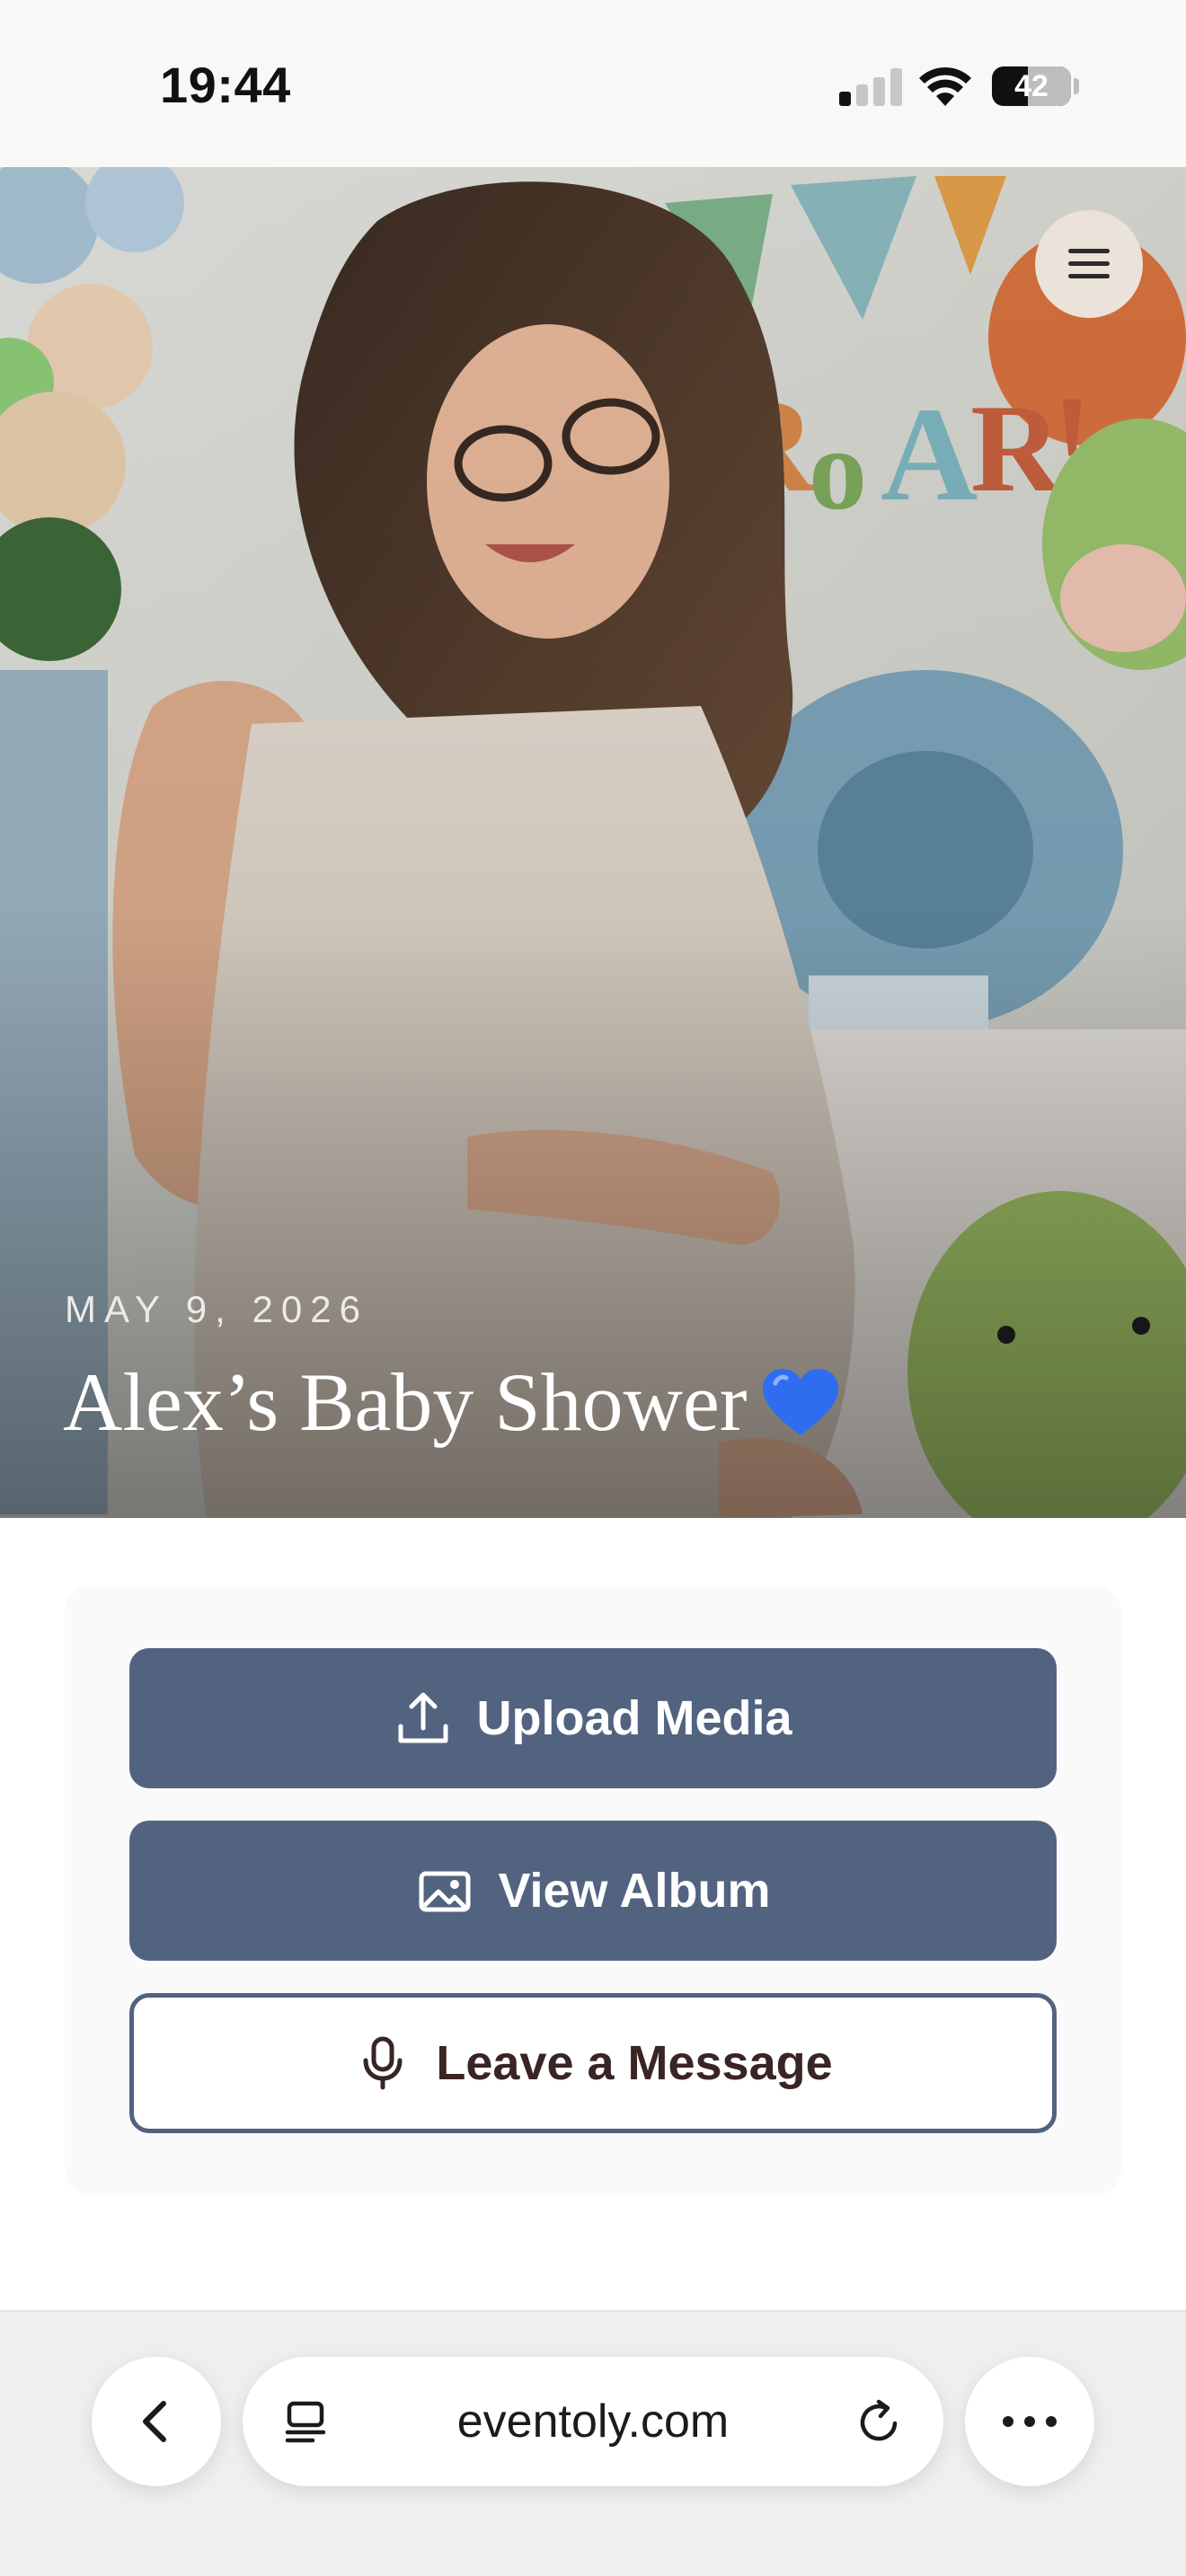  I want to click on status-time: 19:44, so click(225, 85).